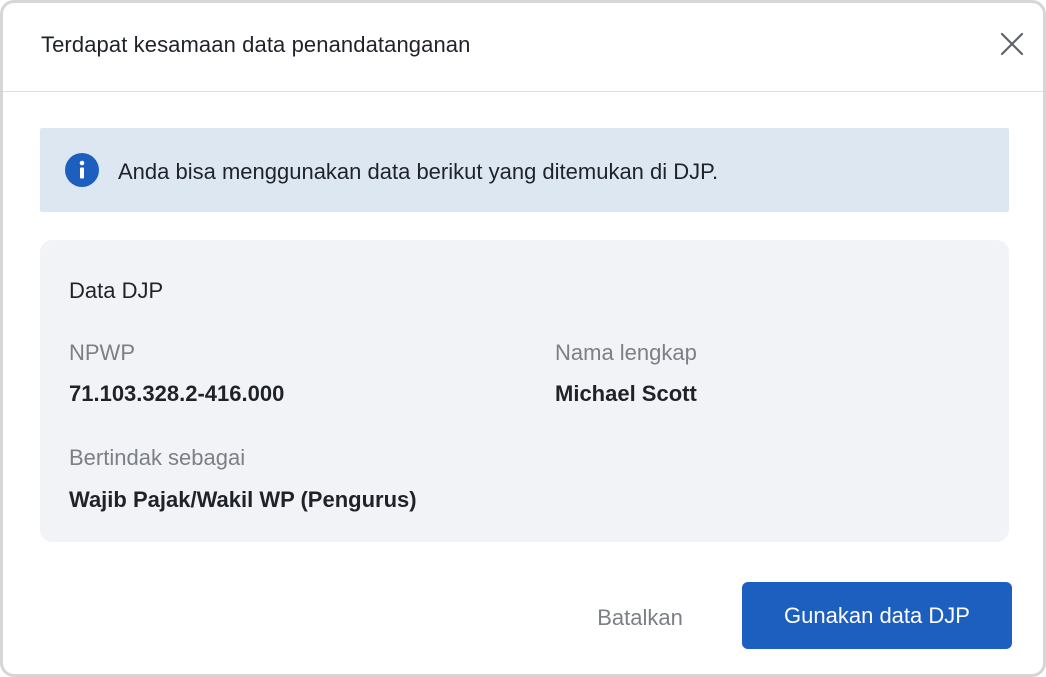  Describe the element at coordinates (523, 47) in the screenshot. I see `dialog-header: Terdapat kesamaan data penandatanganan` at that location.